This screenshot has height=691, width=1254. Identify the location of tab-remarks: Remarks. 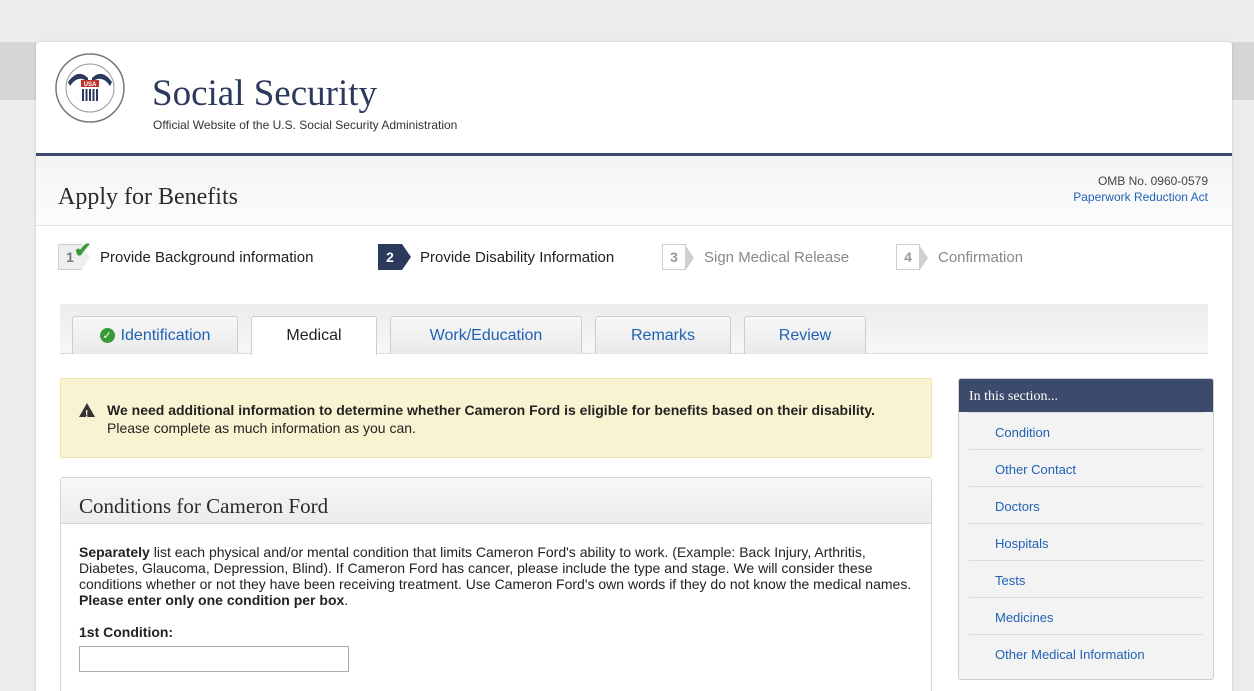
(663, 335).